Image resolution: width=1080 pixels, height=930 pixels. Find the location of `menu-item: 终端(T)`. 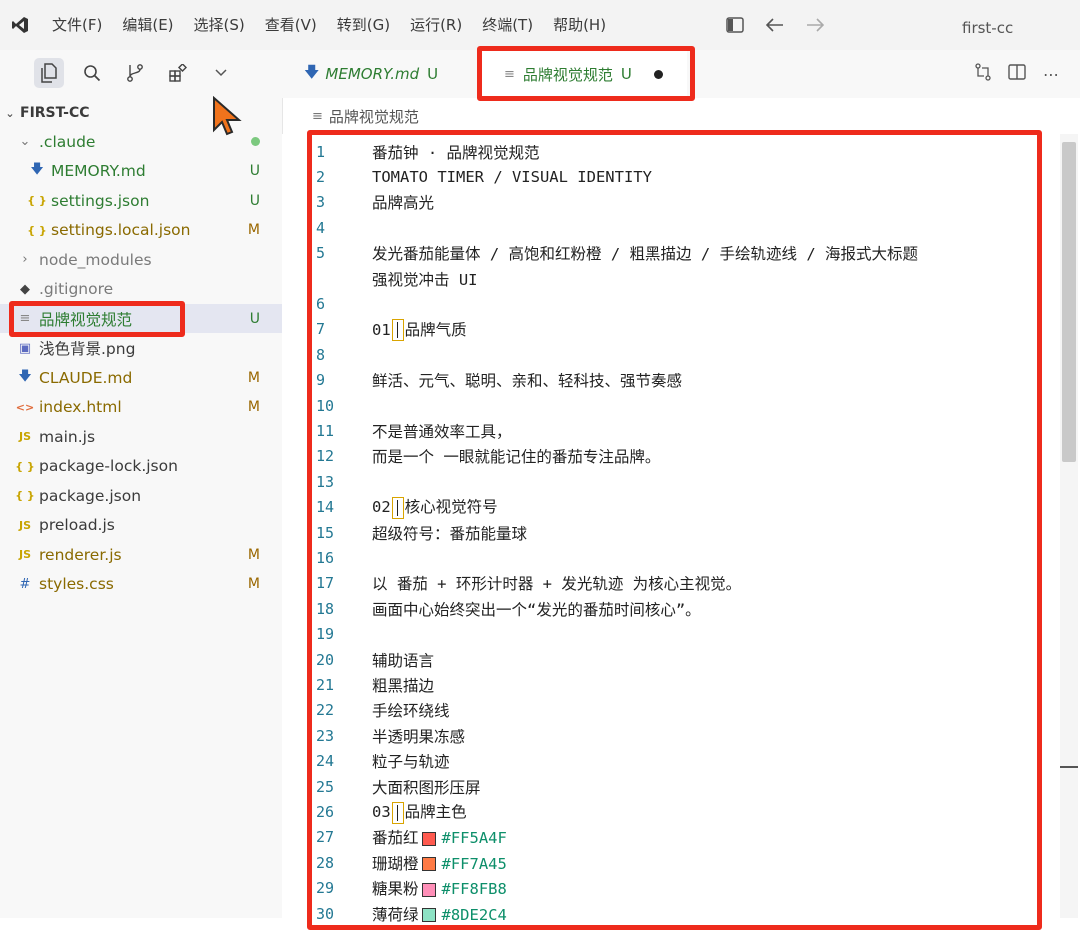

menu-item: 终端(T) is located at coordinates (507, 25).